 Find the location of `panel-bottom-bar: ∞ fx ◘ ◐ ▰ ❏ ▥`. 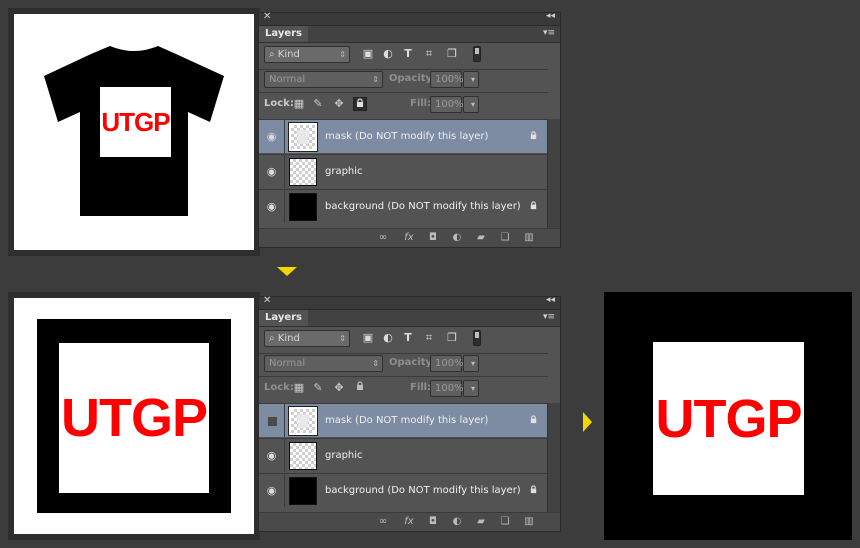

panel-bottom-bar: ∞ fx ◘ ◐ ▰ ❏ ▥ is located at coordinates (409, 237).